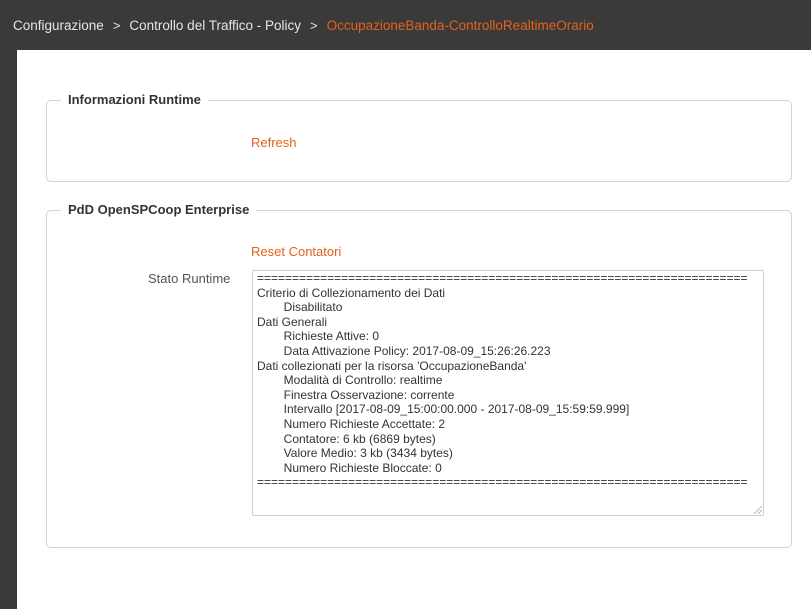 This screenshot has height=609, width=811. What do you see at coordinates (58, 25) in the screenshot?
I see `breadcrumb-item-configurazione: Configurazione` at bounding box center [58, 25].